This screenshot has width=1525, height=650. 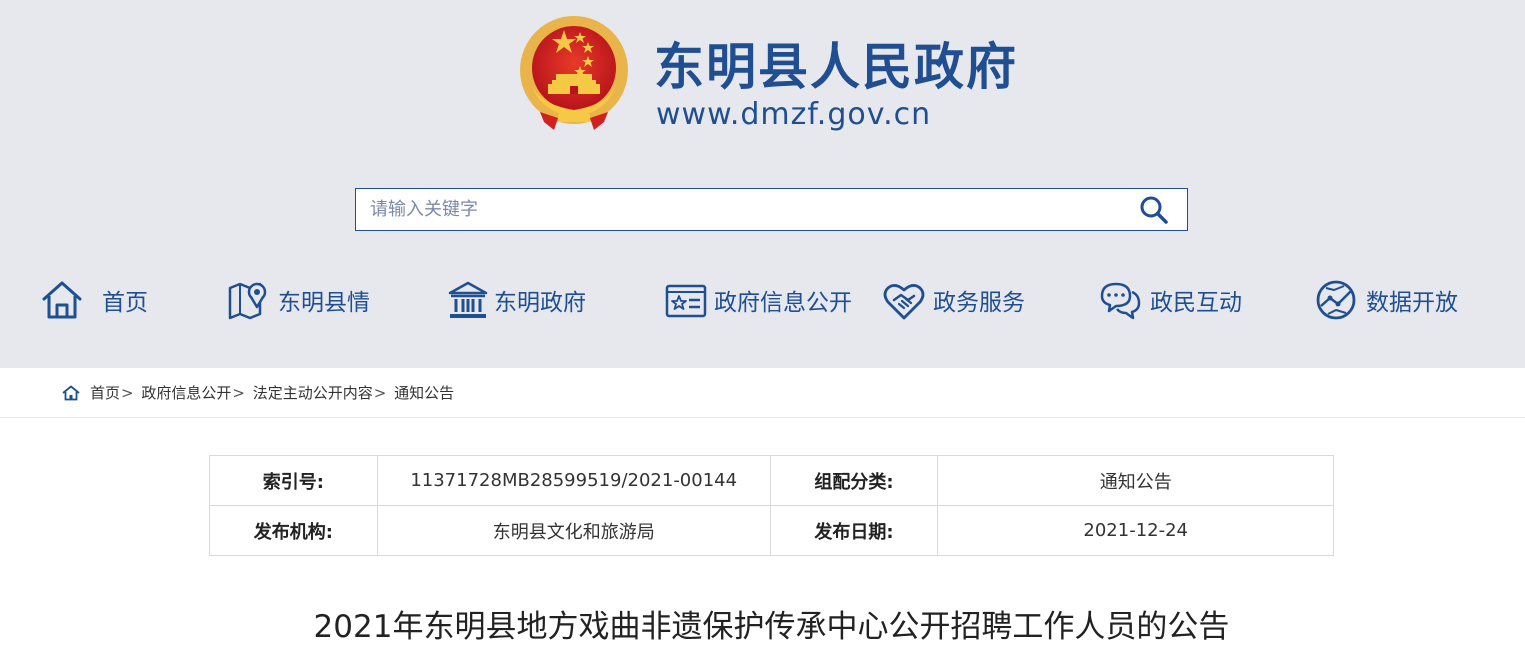 I want to click on search-bar, so click(x=771, y=209).